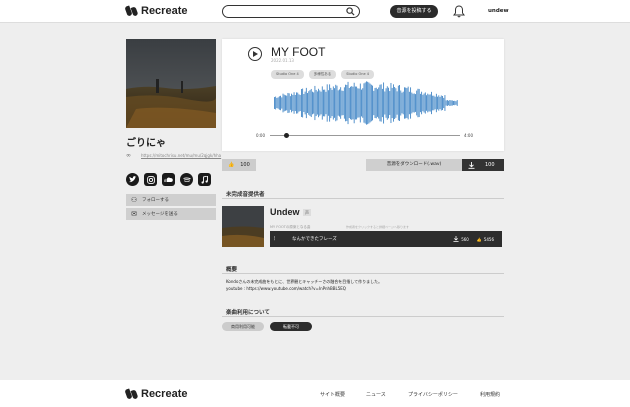 The height and width of the screenshot is (407, 630). What do you see at coordinates (204, 179) in the screenshot?
I see `music-note-icon` at bounding box center [204, 179].